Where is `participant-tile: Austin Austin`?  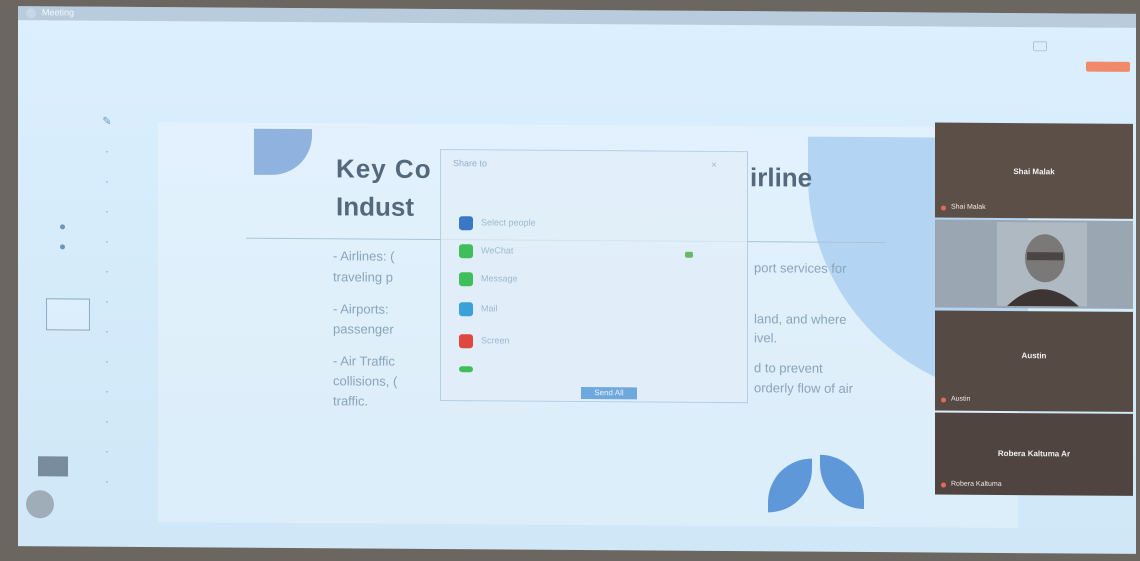
participant-tile: Austin Austin is located at coordinates (1034, 361).